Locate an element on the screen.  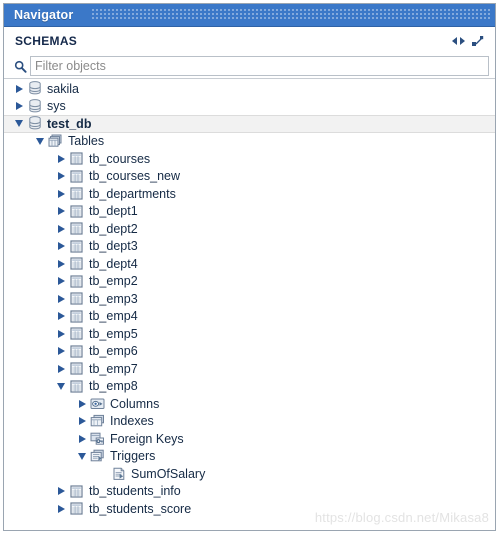
tree-node-tb-departments: tb_departments is located at coordinates (249, 194).